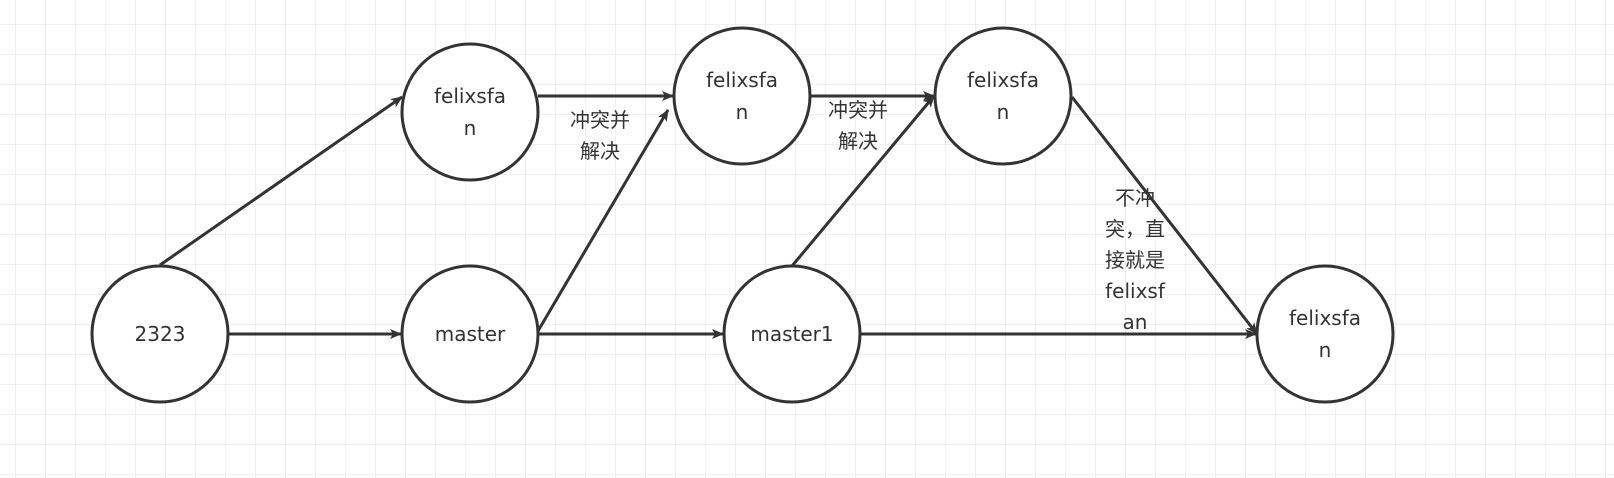 This screenshot has width=1614, height=478. I want to click on node-f2: felixsfa n, so click(742, 96).